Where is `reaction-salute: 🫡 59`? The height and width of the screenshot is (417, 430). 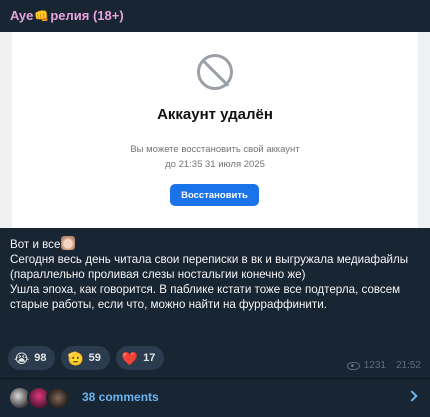 reaction-salute: 🫡 59 is located at coordinates (85, 358).